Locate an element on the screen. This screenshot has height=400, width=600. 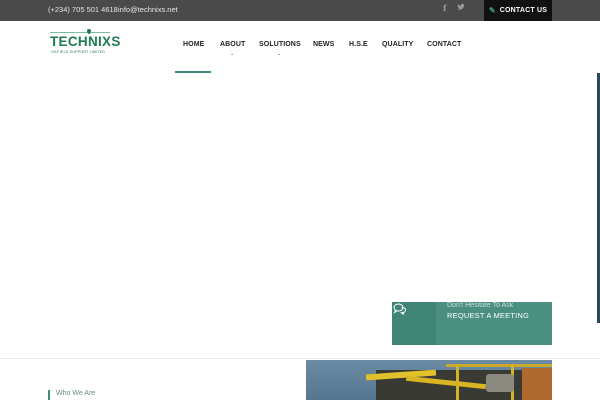
request-subtitle: Don't Hesitate To Ask is located at coordinates (480, 305).